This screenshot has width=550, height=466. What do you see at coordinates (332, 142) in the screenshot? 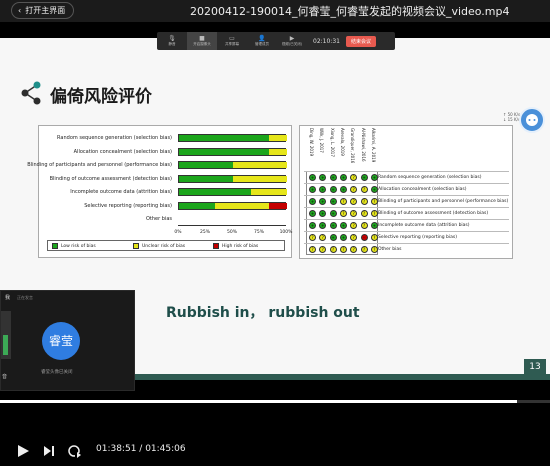
I see `study-column-header: Xiong, L. 2017` at bounding box center [332, 142].